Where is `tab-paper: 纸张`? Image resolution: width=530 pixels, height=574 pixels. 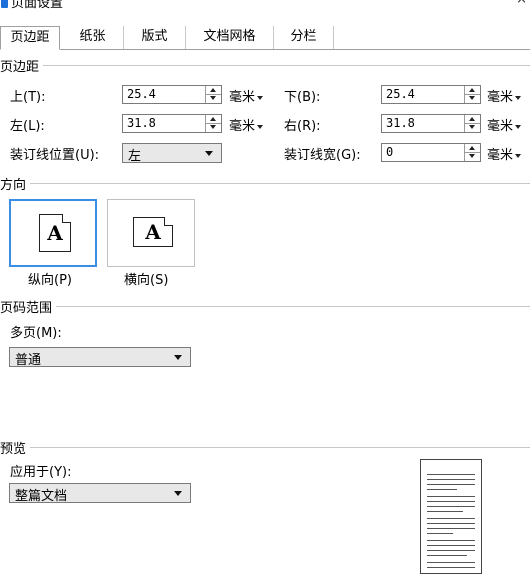
tab-paper: 纸张 is located at coordinates (93, 37).